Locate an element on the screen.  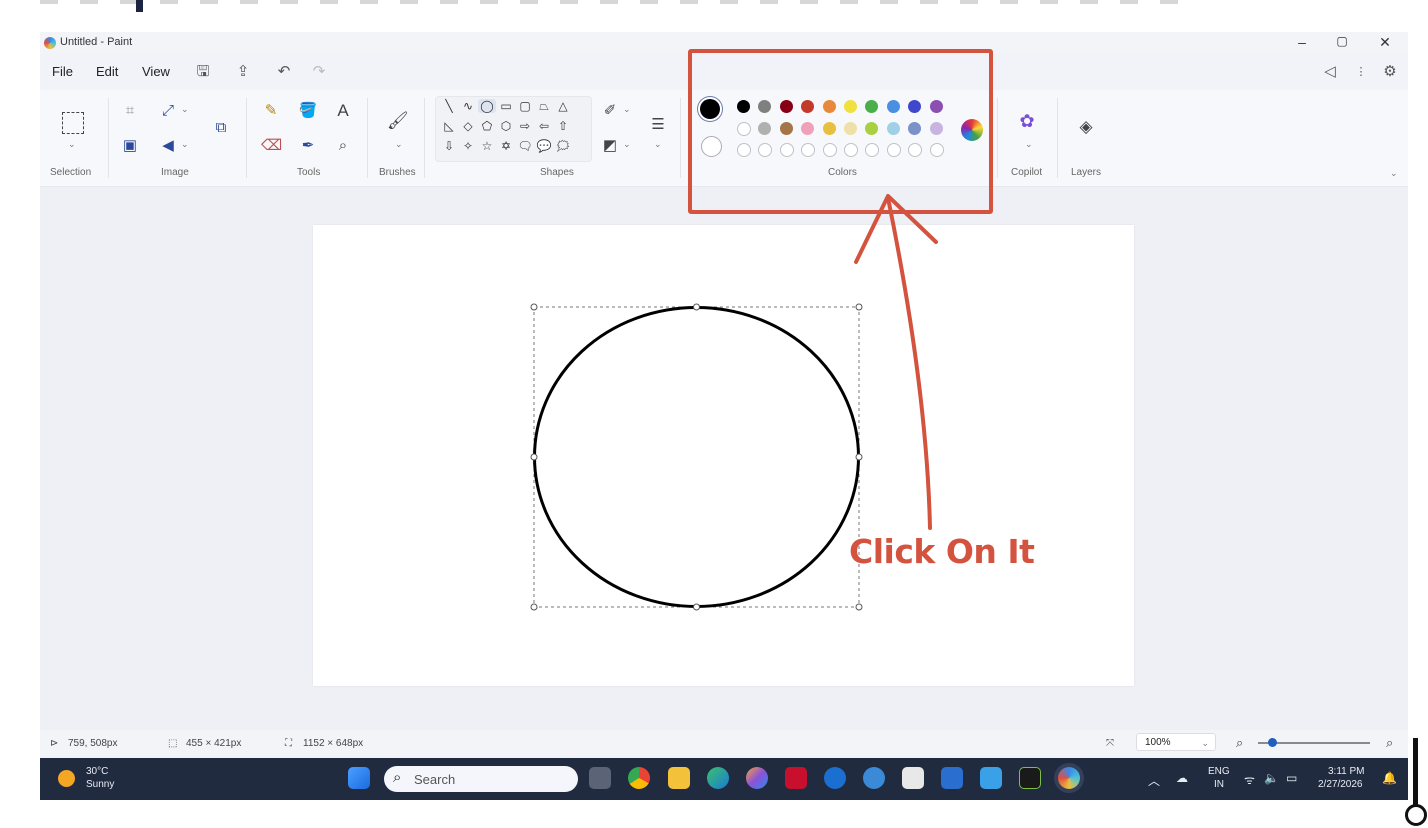
curve-shape-icon: ∿ is located at coordinates (468, 106).